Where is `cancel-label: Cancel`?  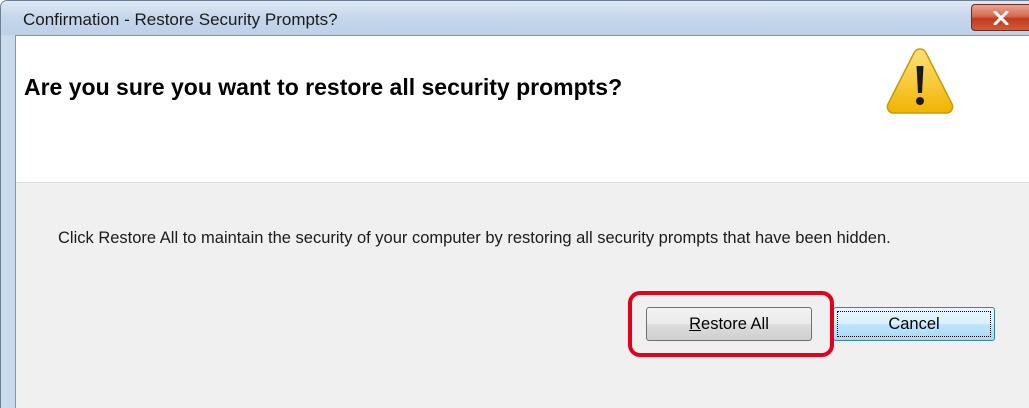 cancel-label: Cancel is located at coordinates (914, 324).